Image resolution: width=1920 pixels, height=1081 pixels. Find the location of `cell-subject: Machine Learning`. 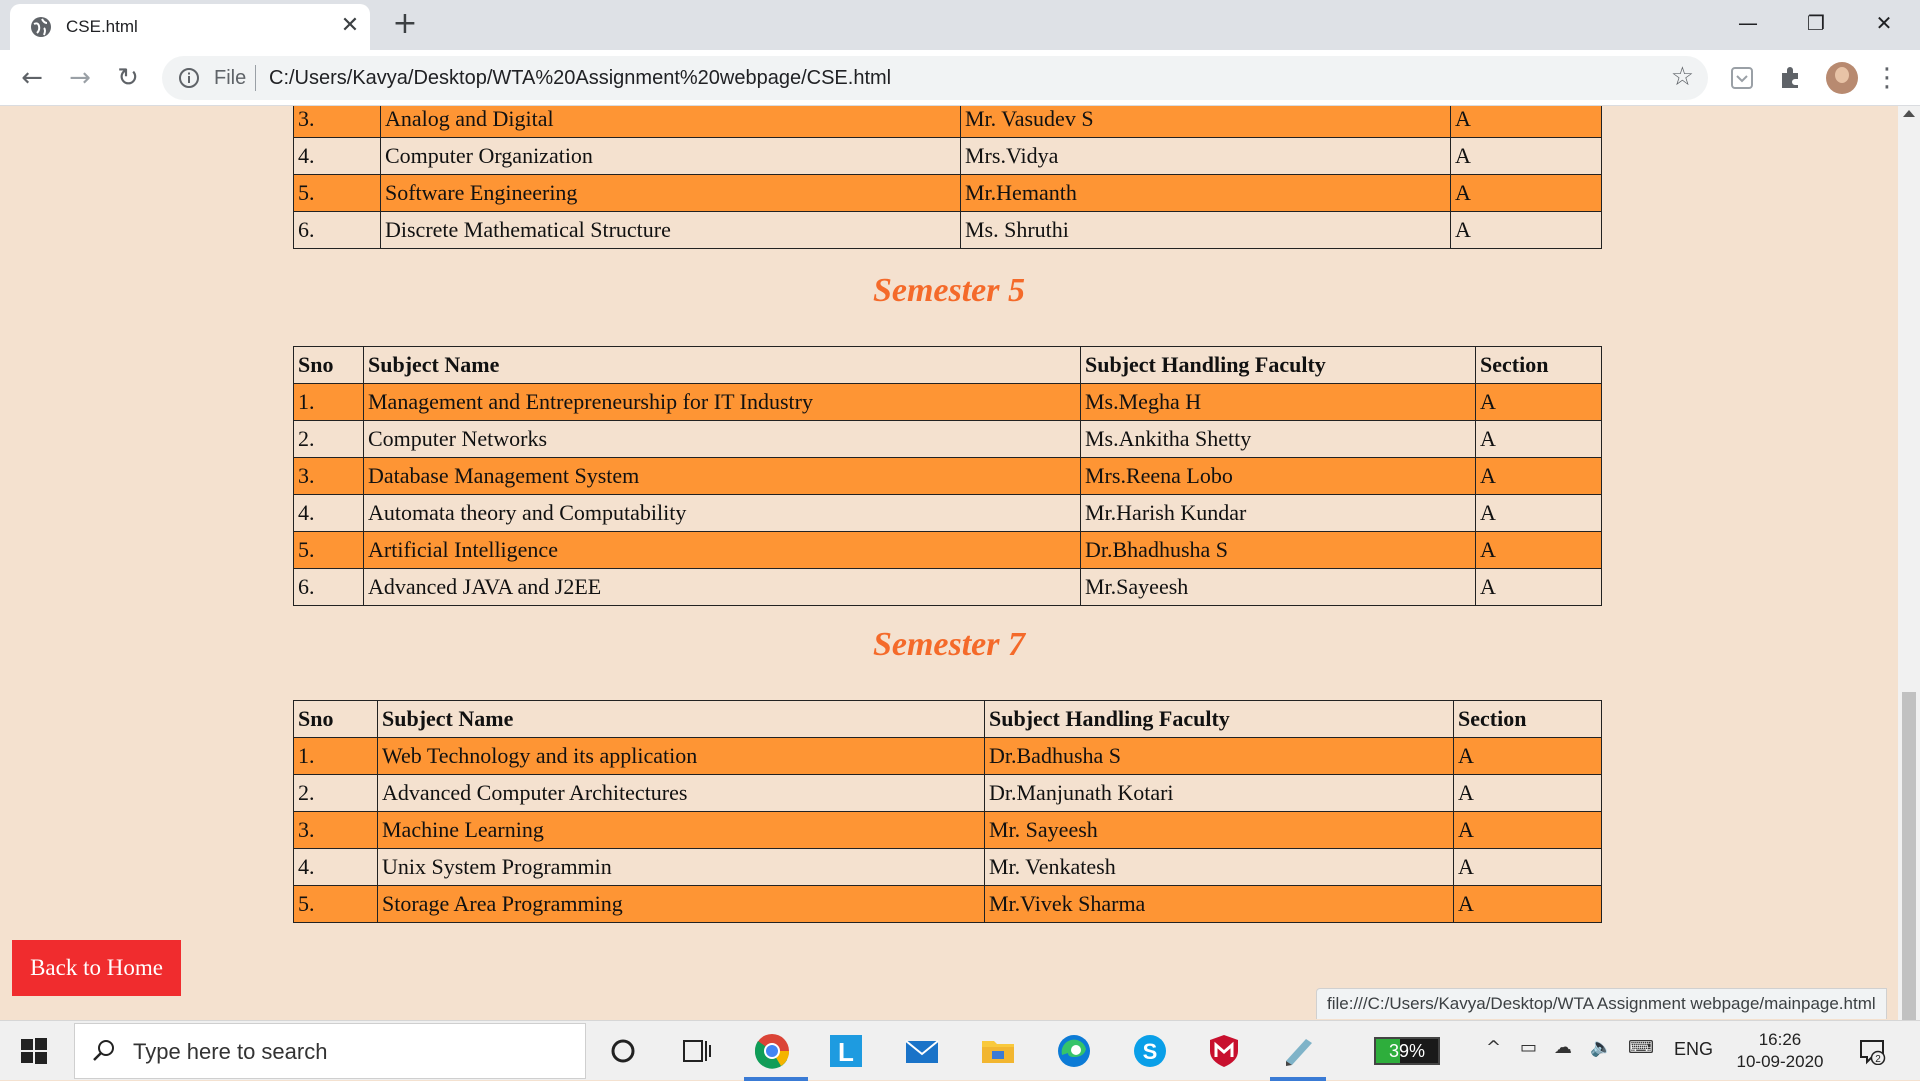

cell-subject: Machine Learning is located at coordinates (681, 830).